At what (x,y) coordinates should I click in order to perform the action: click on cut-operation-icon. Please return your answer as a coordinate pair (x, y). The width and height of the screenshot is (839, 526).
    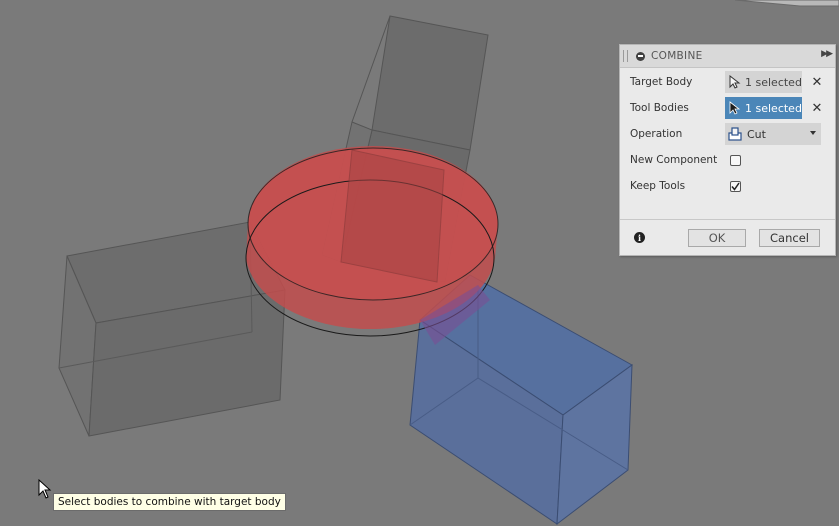
    Looking at the image, I should click on (735, 134).